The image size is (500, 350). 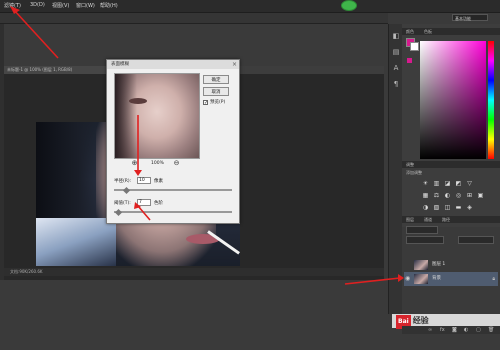 I want to click on annotation-arrow-menu, so click(x=36, y=34).